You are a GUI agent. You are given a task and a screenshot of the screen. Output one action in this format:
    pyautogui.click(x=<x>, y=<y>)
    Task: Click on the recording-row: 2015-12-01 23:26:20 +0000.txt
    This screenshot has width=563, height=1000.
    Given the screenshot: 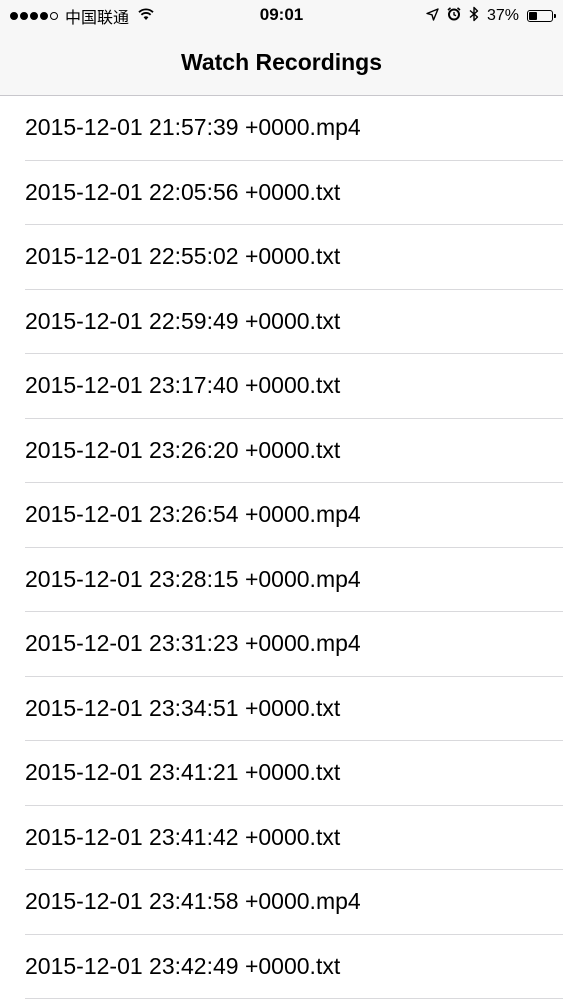 What is the action you would take?
    pyautogui.click(x=281, y=451)
    